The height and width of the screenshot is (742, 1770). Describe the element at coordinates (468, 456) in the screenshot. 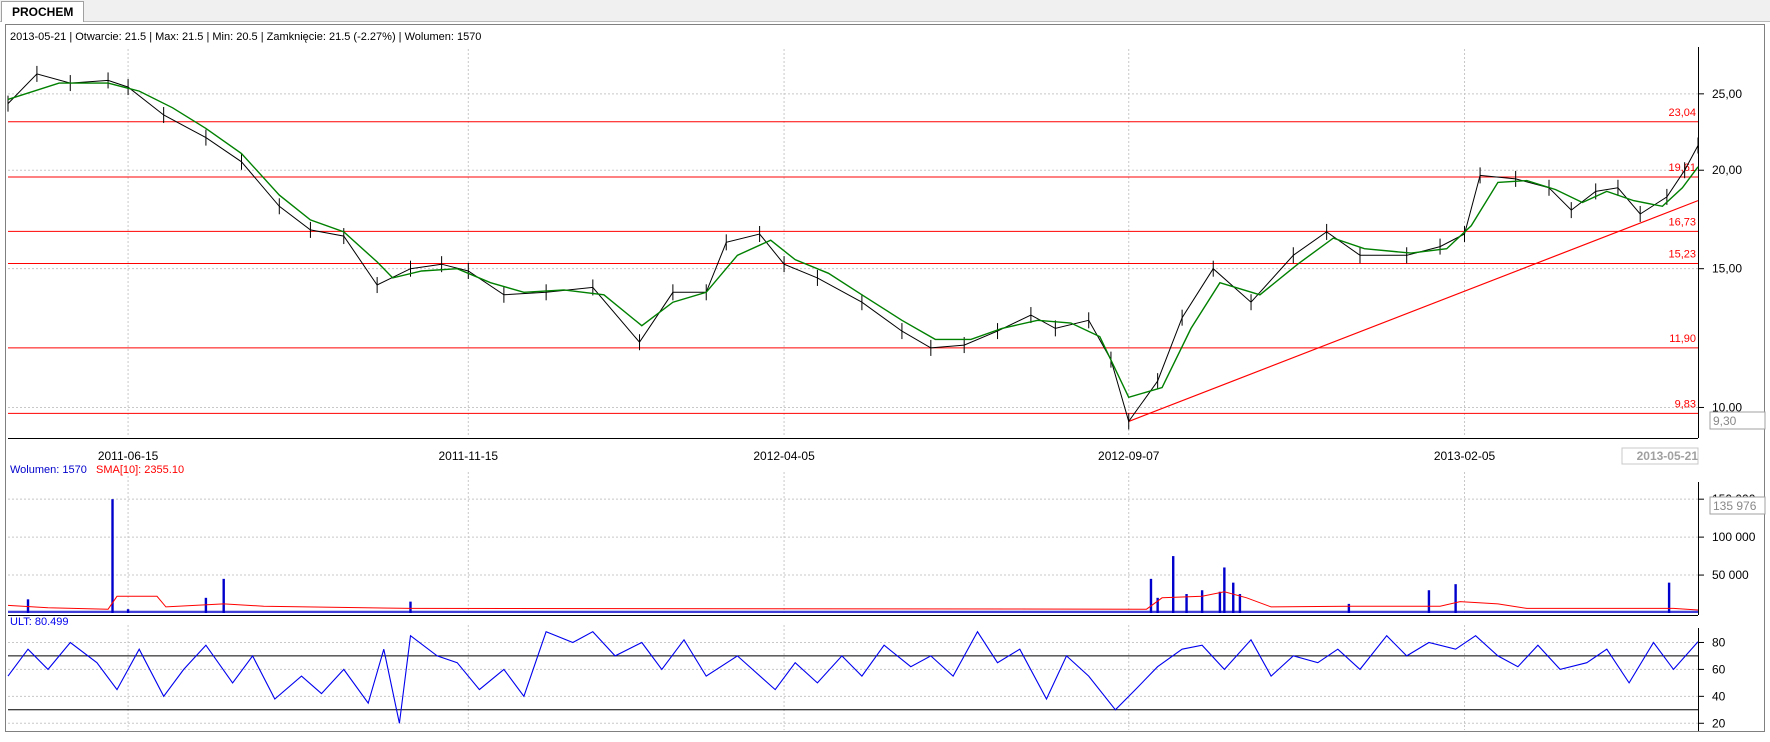

I see `x-tick-label: 2011-11-15` at that location.